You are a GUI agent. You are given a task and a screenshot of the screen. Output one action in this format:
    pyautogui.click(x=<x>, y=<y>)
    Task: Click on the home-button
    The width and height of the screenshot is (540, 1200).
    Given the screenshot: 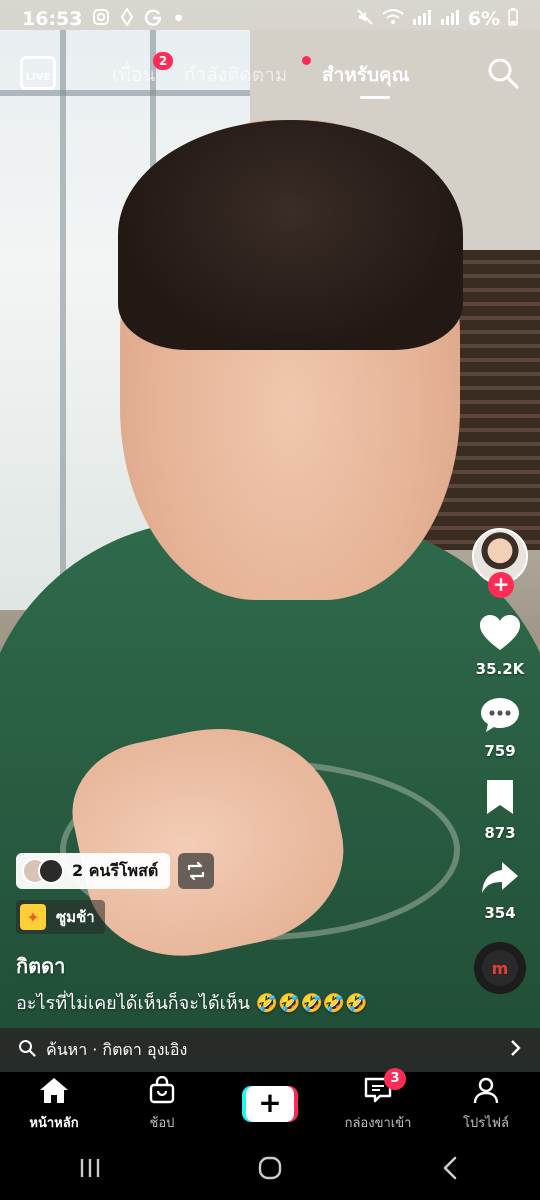 What is the action you would take?
    pyautogui.click(x=270, y=1168)
    